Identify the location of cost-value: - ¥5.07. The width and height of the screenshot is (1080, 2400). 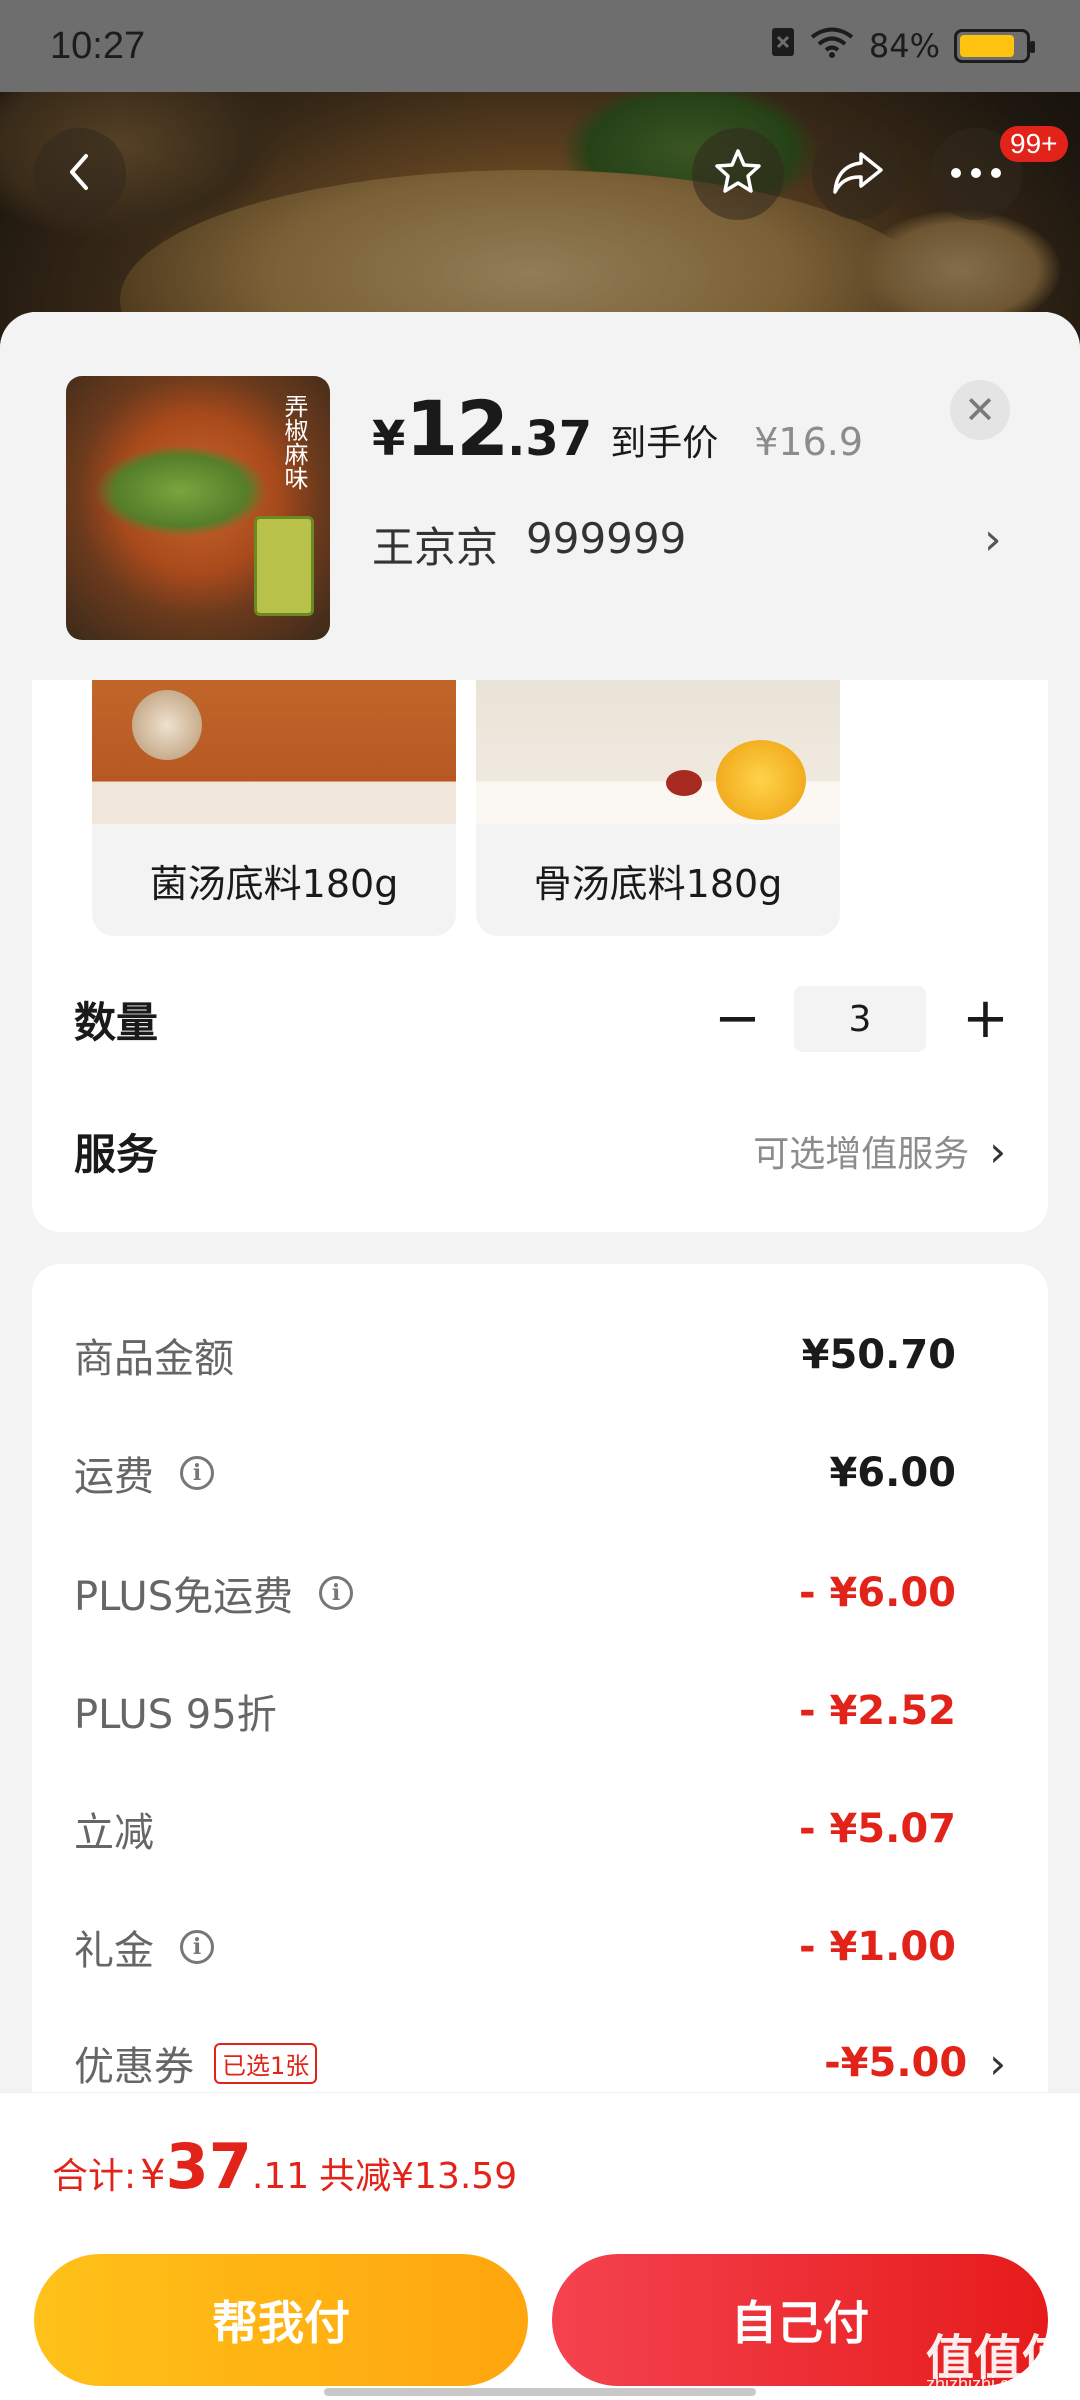
(877, 1829).